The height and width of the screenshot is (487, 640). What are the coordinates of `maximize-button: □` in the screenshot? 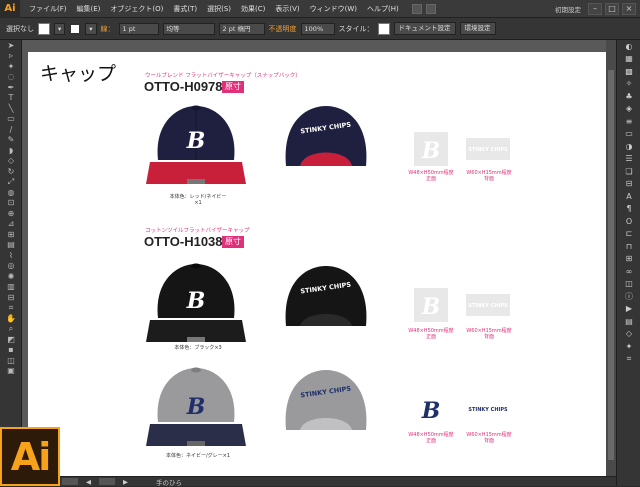 It's located at (612, 8).